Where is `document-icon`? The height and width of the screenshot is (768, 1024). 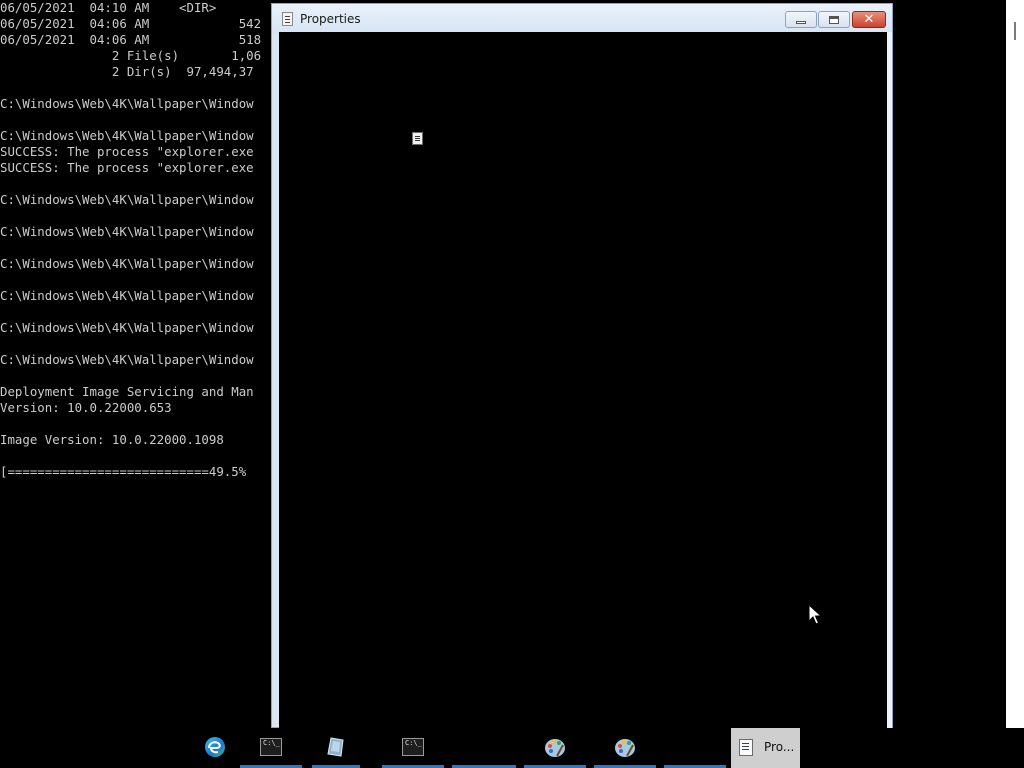
document-icon is located at coordinates (417, 138).